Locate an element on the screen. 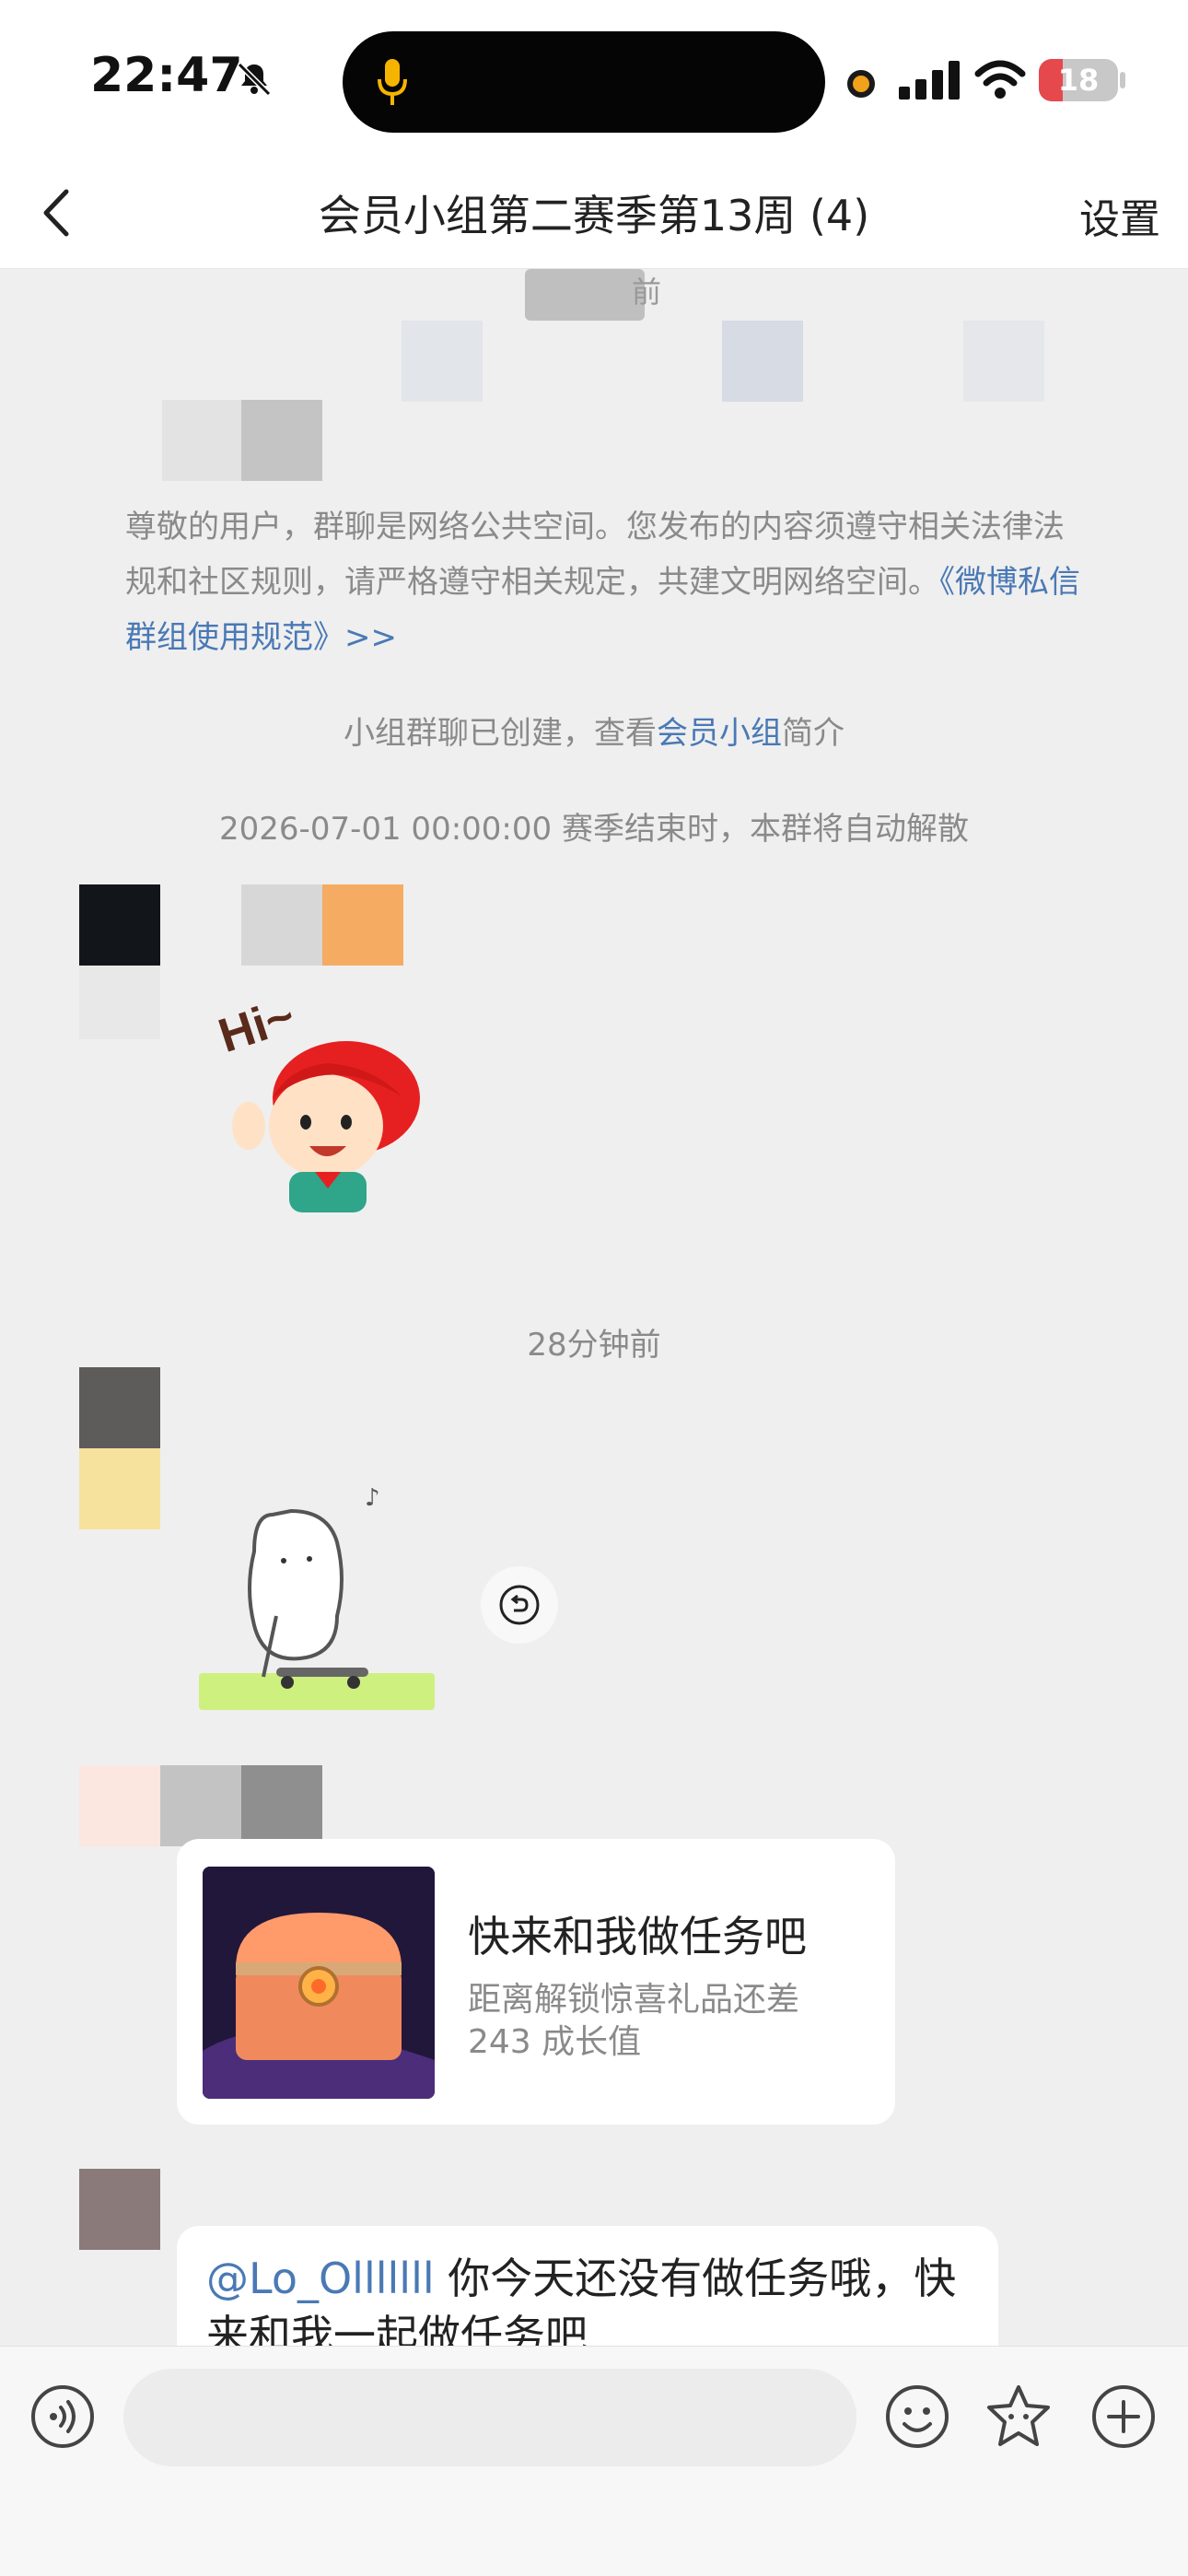 This screenshot has height=2576, width=1188. message-input is located at coordinates (490, 2417).